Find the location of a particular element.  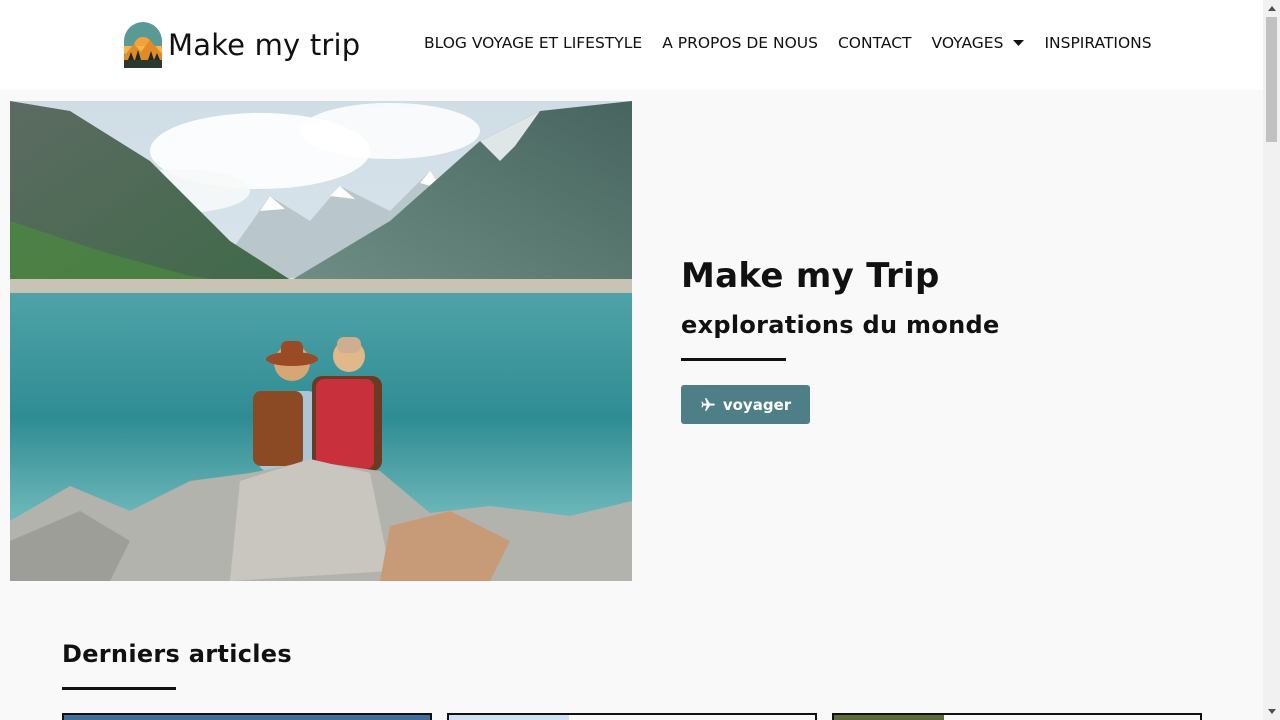

hero-subtitle: explorations du monde is located at coordinates (840, 325).